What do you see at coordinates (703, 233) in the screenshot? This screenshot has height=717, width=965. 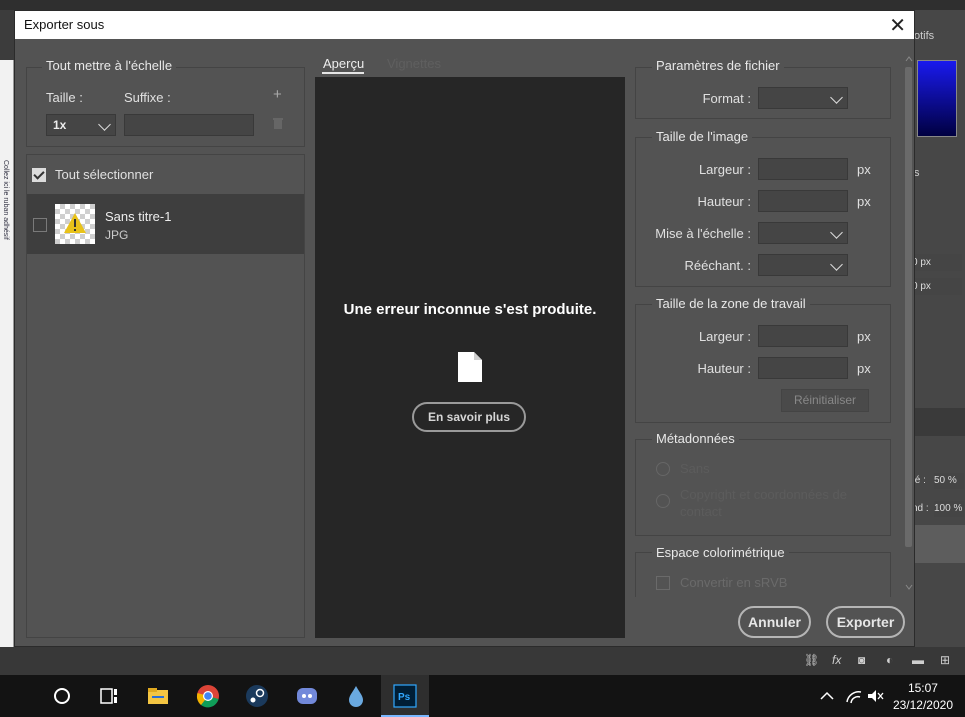 I see `image-scale-label: Mise à l'échelle :` at bounding box center [703, 233].